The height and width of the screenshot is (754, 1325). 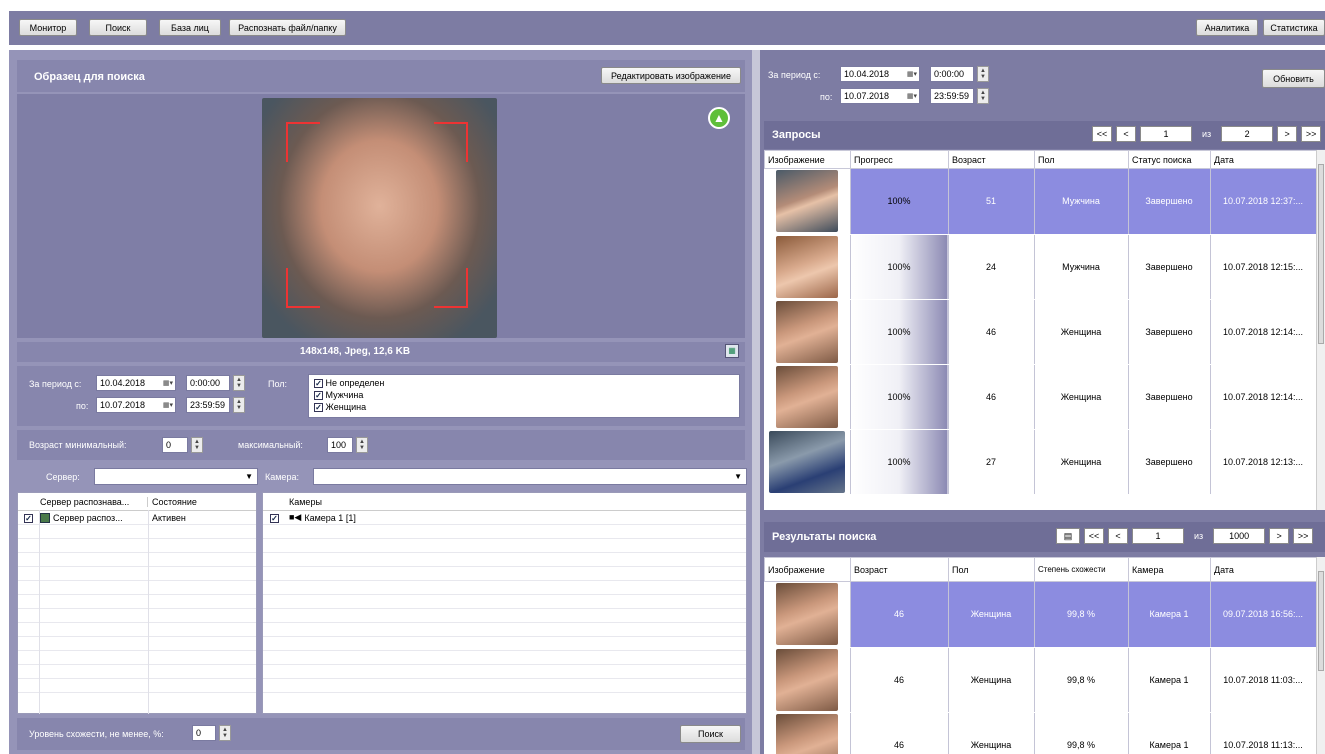 I want to click on requests-pager: << < 1 из 2 > >>, so click(x=1207, y=134).